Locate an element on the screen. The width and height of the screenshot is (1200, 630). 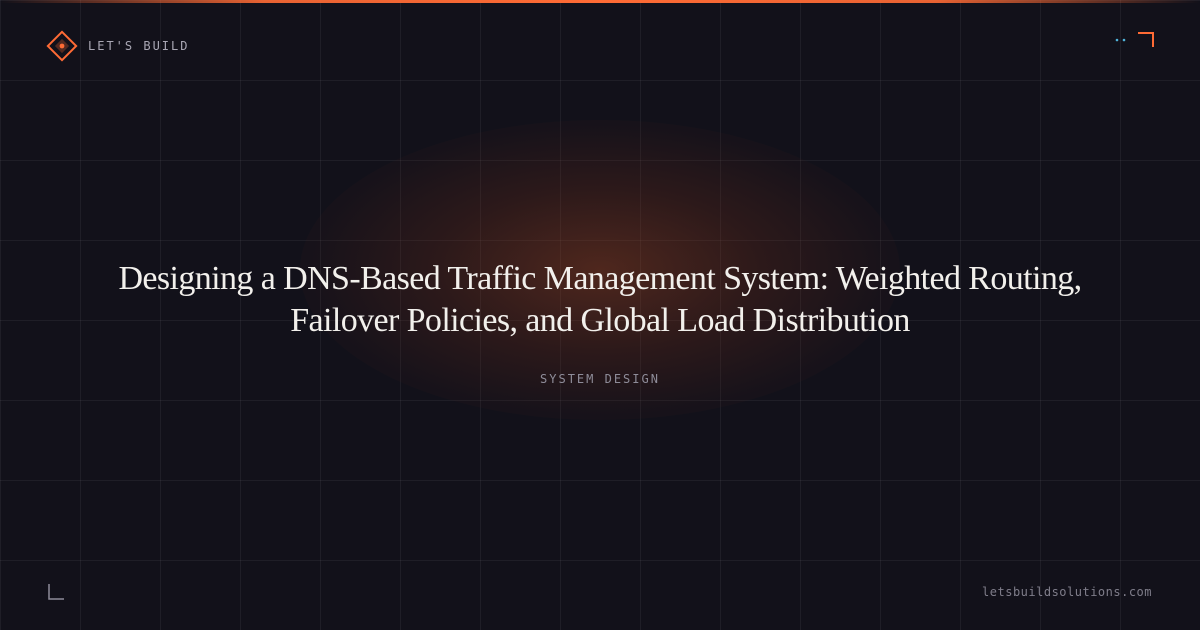
category-label: SYSTEM DESIGN is located at coordinates (600, 379).